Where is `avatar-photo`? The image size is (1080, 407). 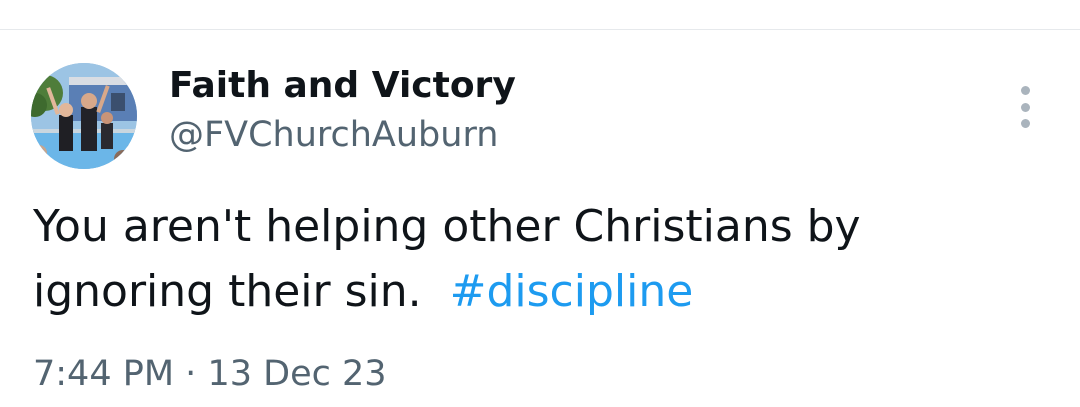 avatar-photo is located at coordinates (84, 116).